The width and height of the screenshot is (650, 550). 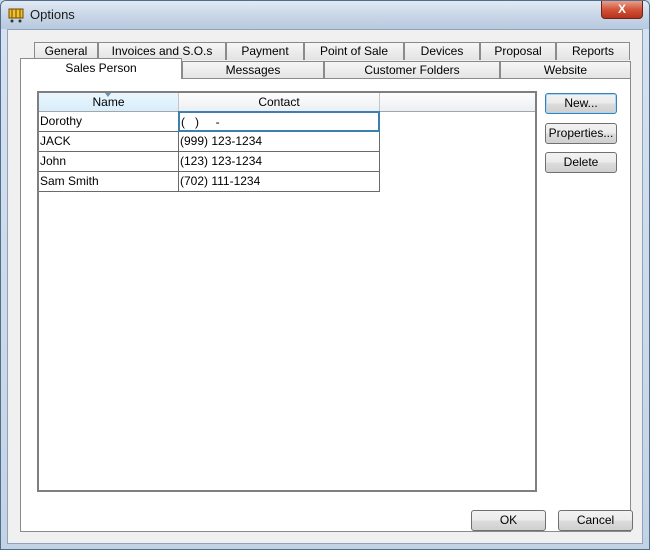 What do you see at coordinates (354, 51) in the screenshot?
I see `tab-point-of-sale: Point of Sale` at bounding box center [354, 51].